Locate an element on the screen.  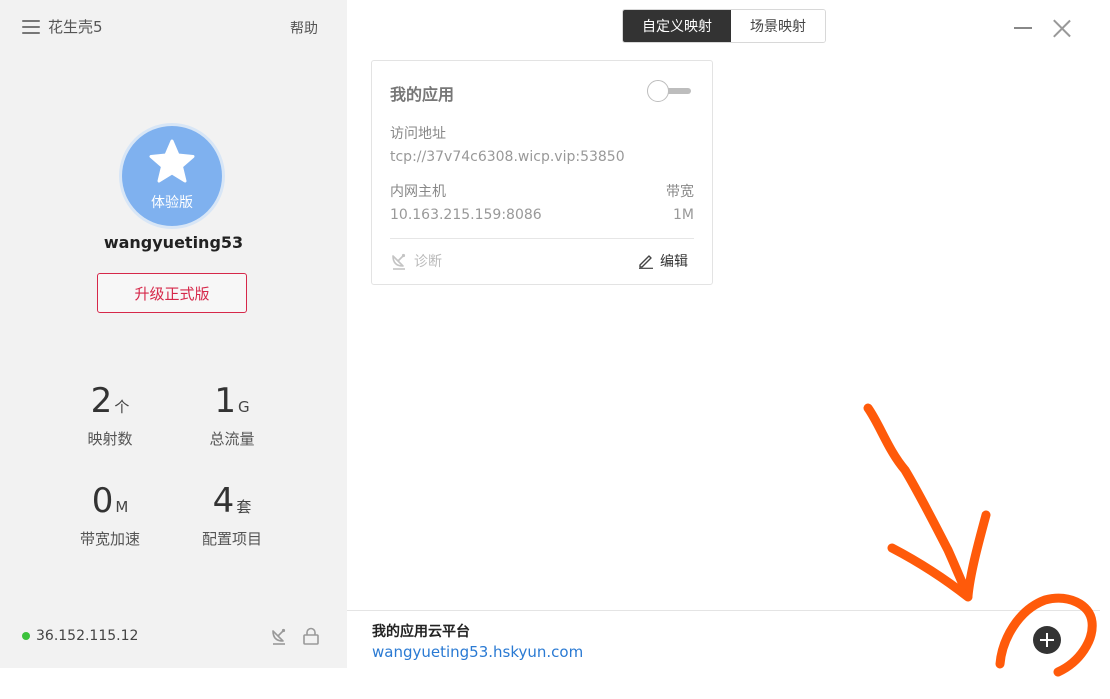
cloud-platform-link: wangyueting53.hskyun.com is located at coordinates (477, 652).